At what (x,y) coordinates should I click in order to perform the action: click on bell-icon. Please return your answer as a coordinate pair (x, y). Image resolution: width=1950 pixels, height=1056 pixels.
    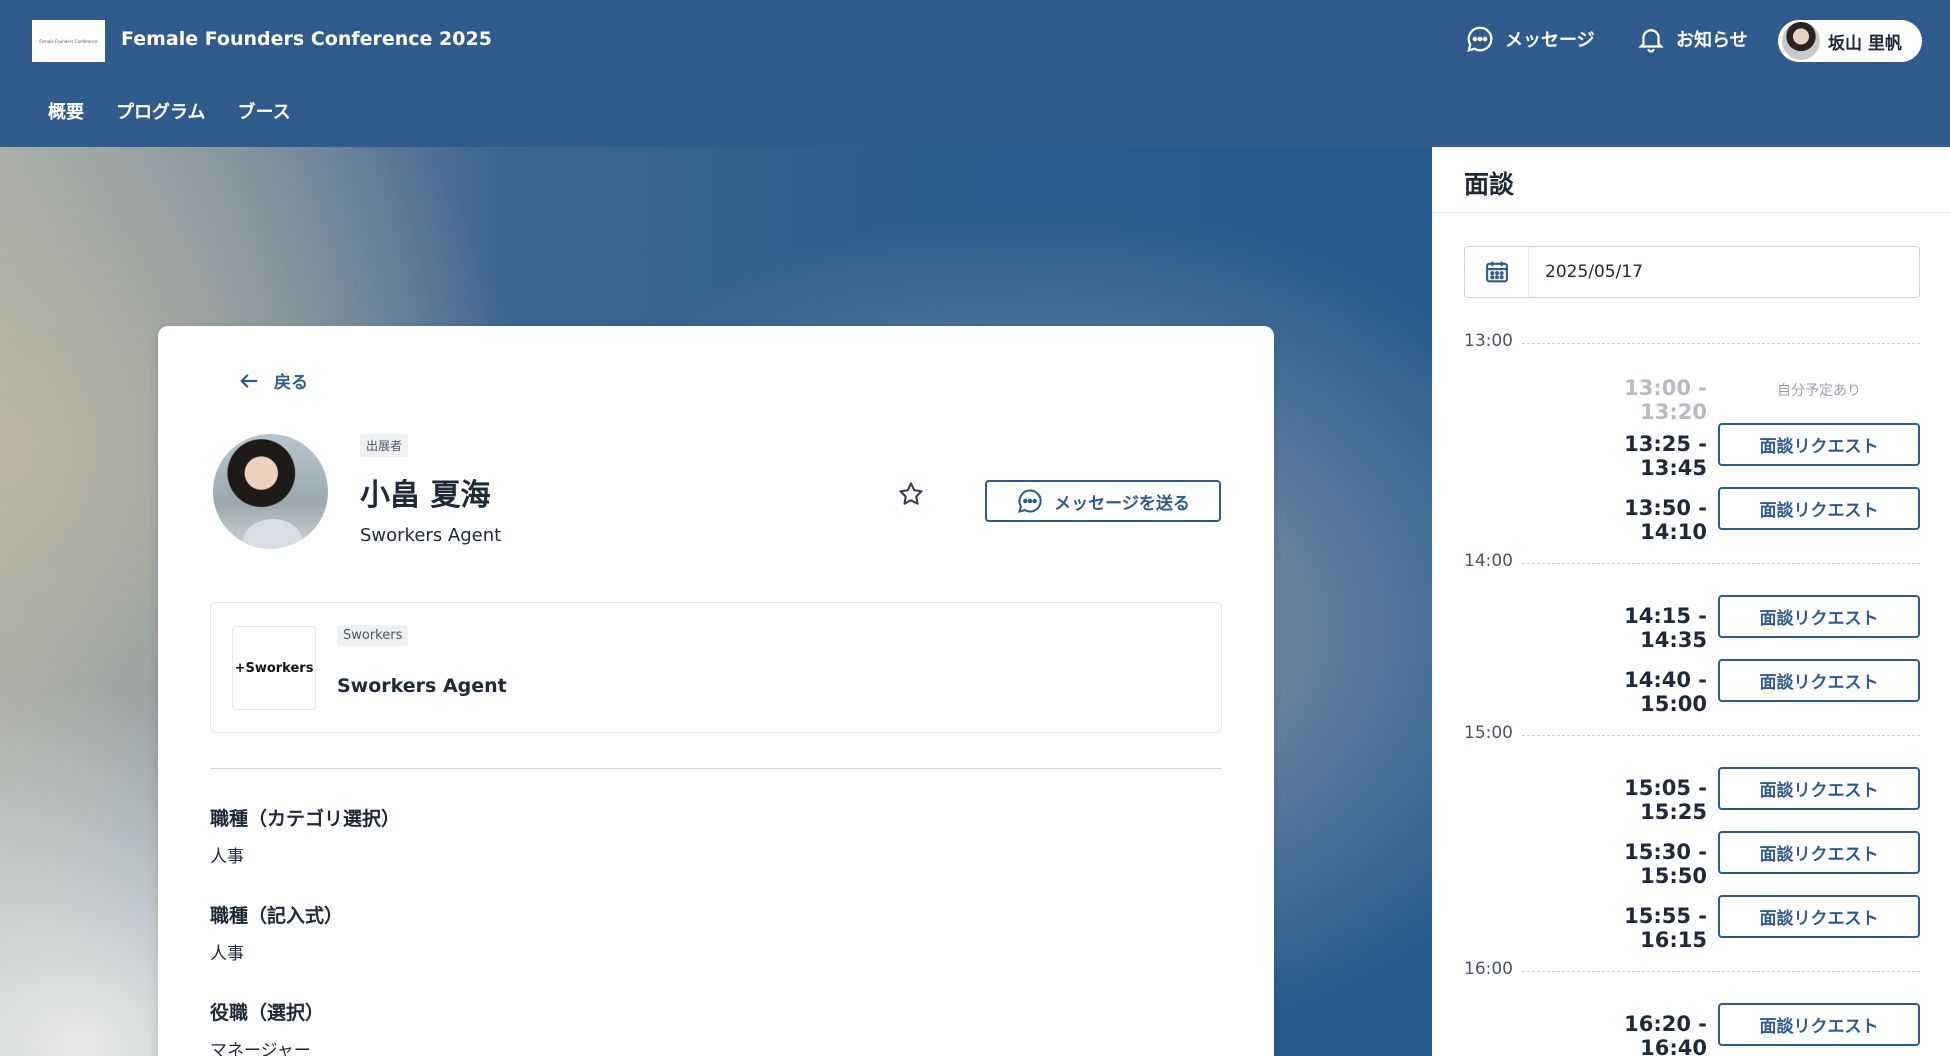
    Looking at the image, I should click on (1651, 41).